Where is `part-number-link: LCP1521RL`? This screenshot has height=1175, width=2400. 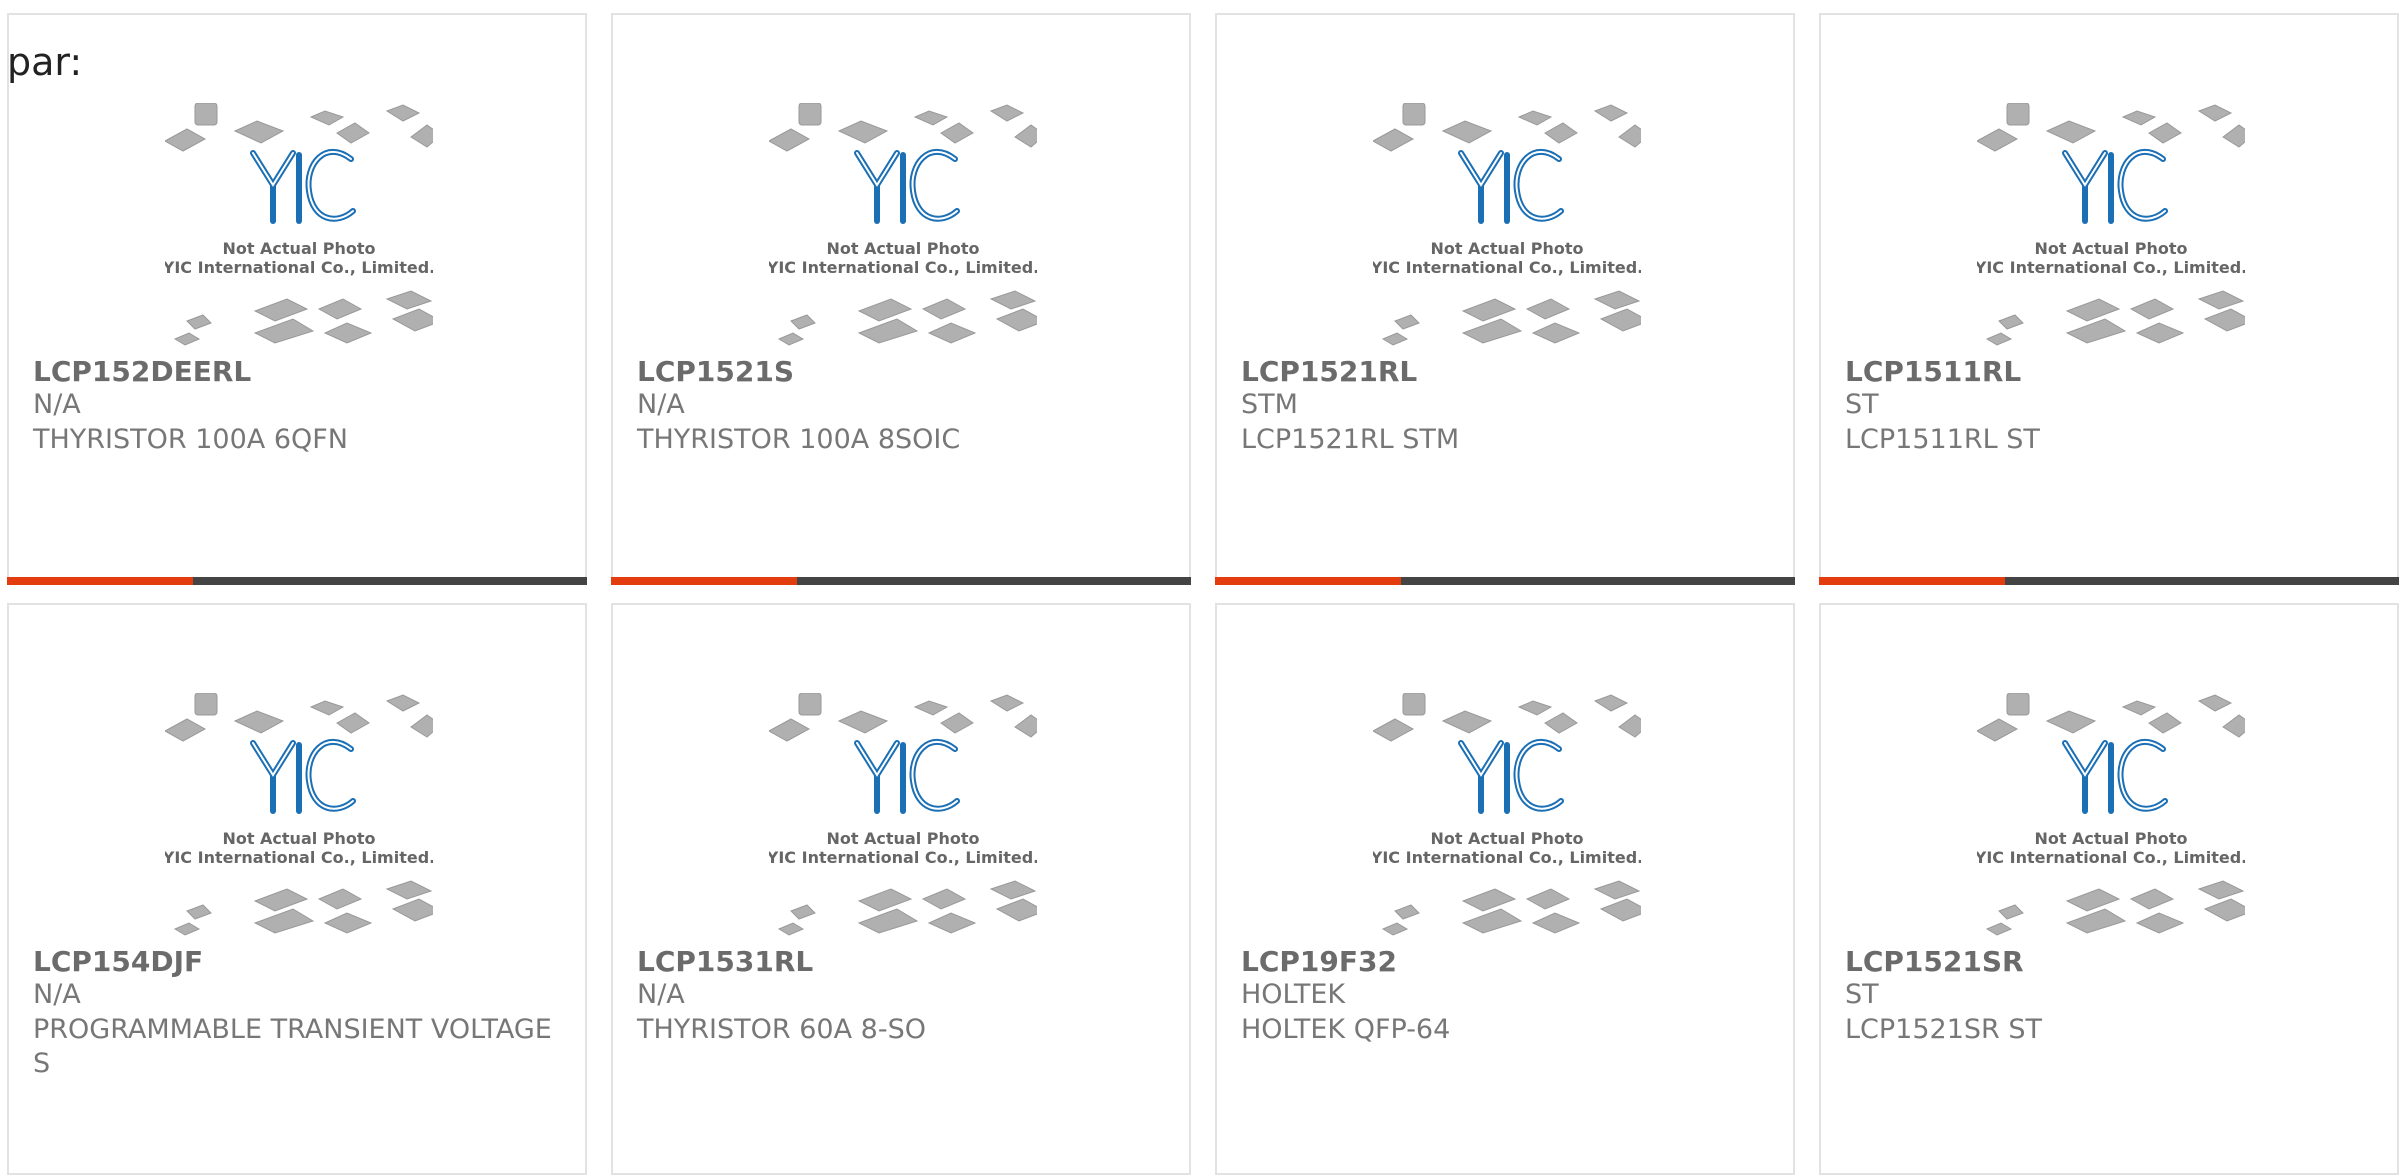 part-number-link: LCP1521RL is located at coordinates (1329, 371).